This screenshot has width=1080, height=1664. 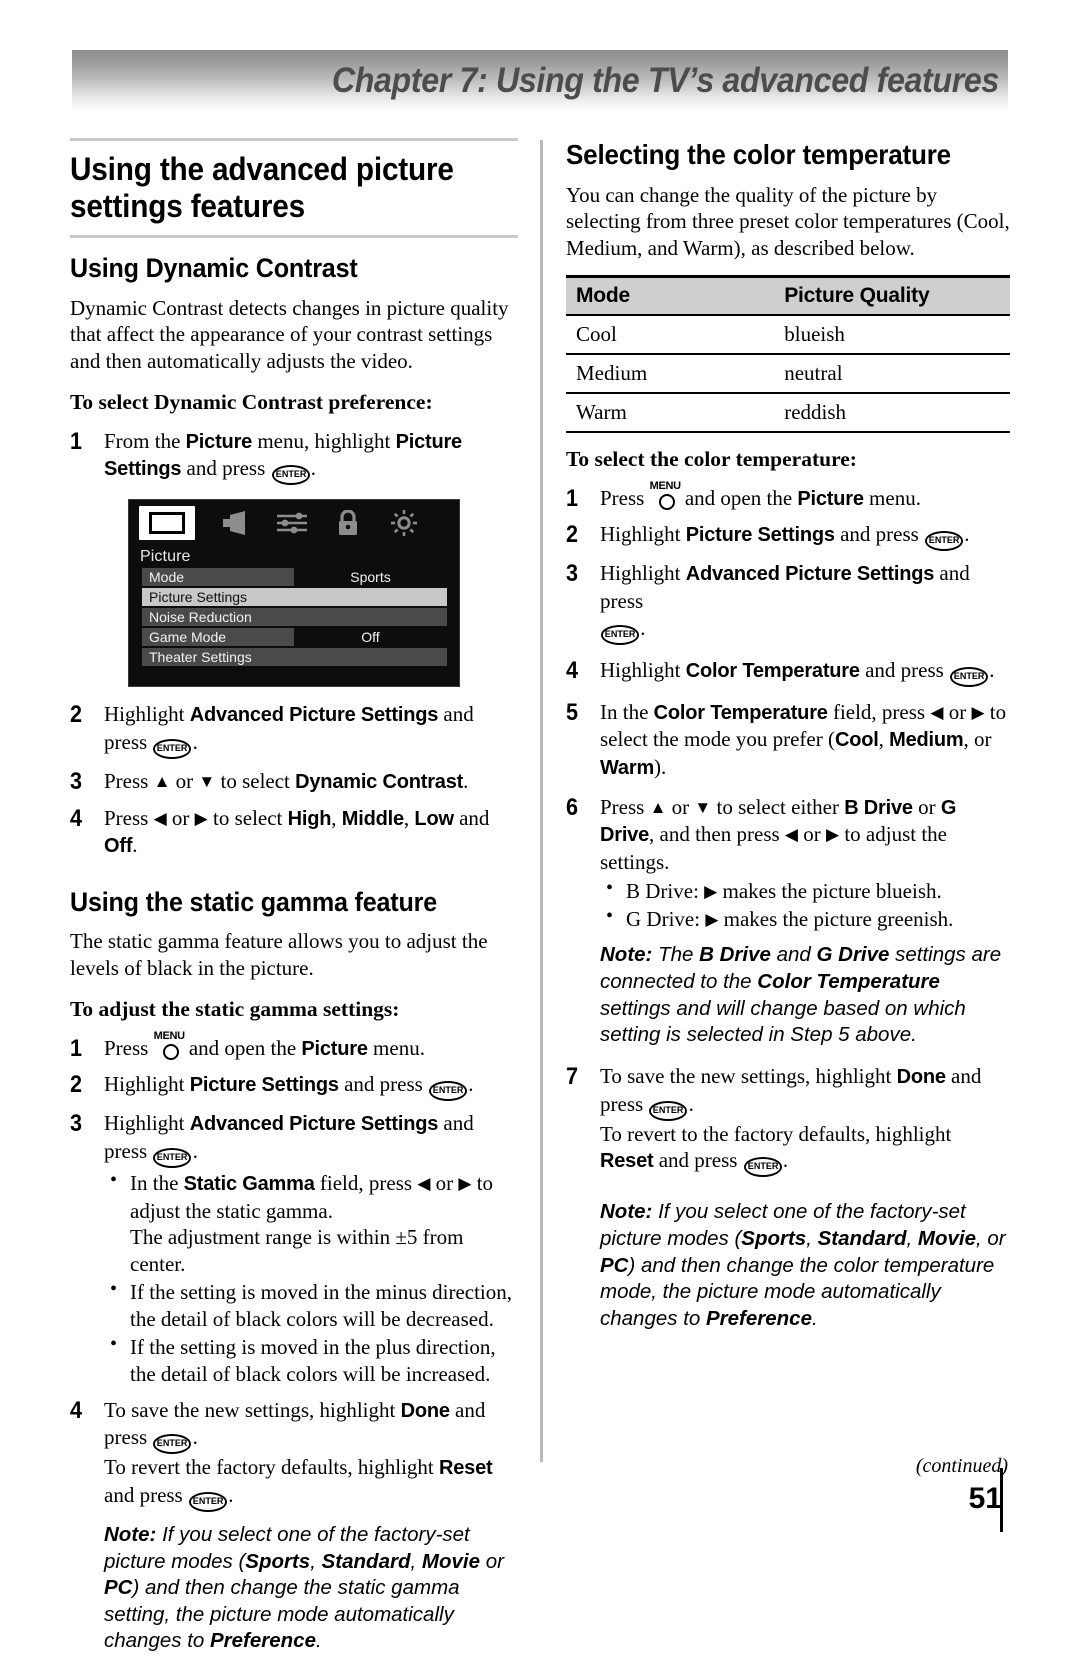 What do you see at coordinates (255, 780) in the screenshot?
I see `step-text: to select` at bounding box center [255, 780].